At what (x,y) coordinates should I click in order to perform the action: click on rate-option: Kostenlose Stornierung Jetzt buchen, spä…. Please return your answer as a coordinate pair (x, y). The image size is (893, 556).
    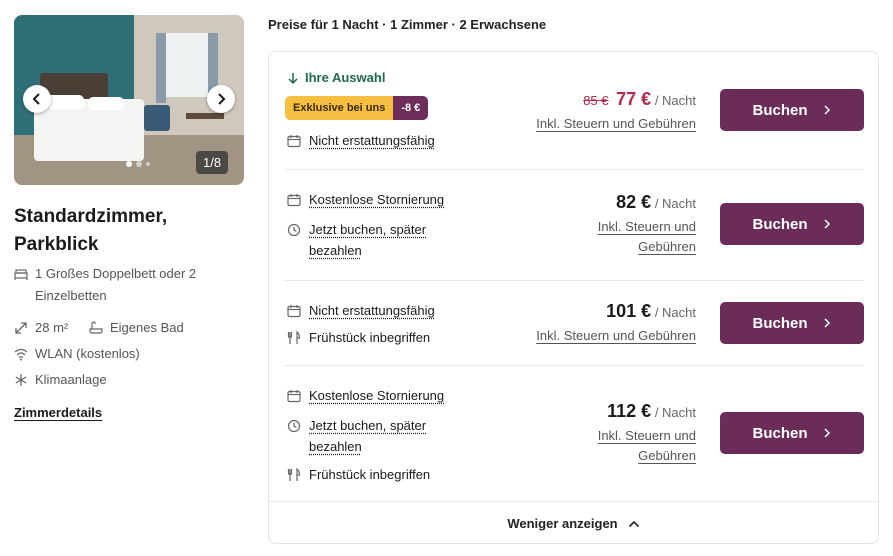
    Looking at the image, I should click on (574, 225).